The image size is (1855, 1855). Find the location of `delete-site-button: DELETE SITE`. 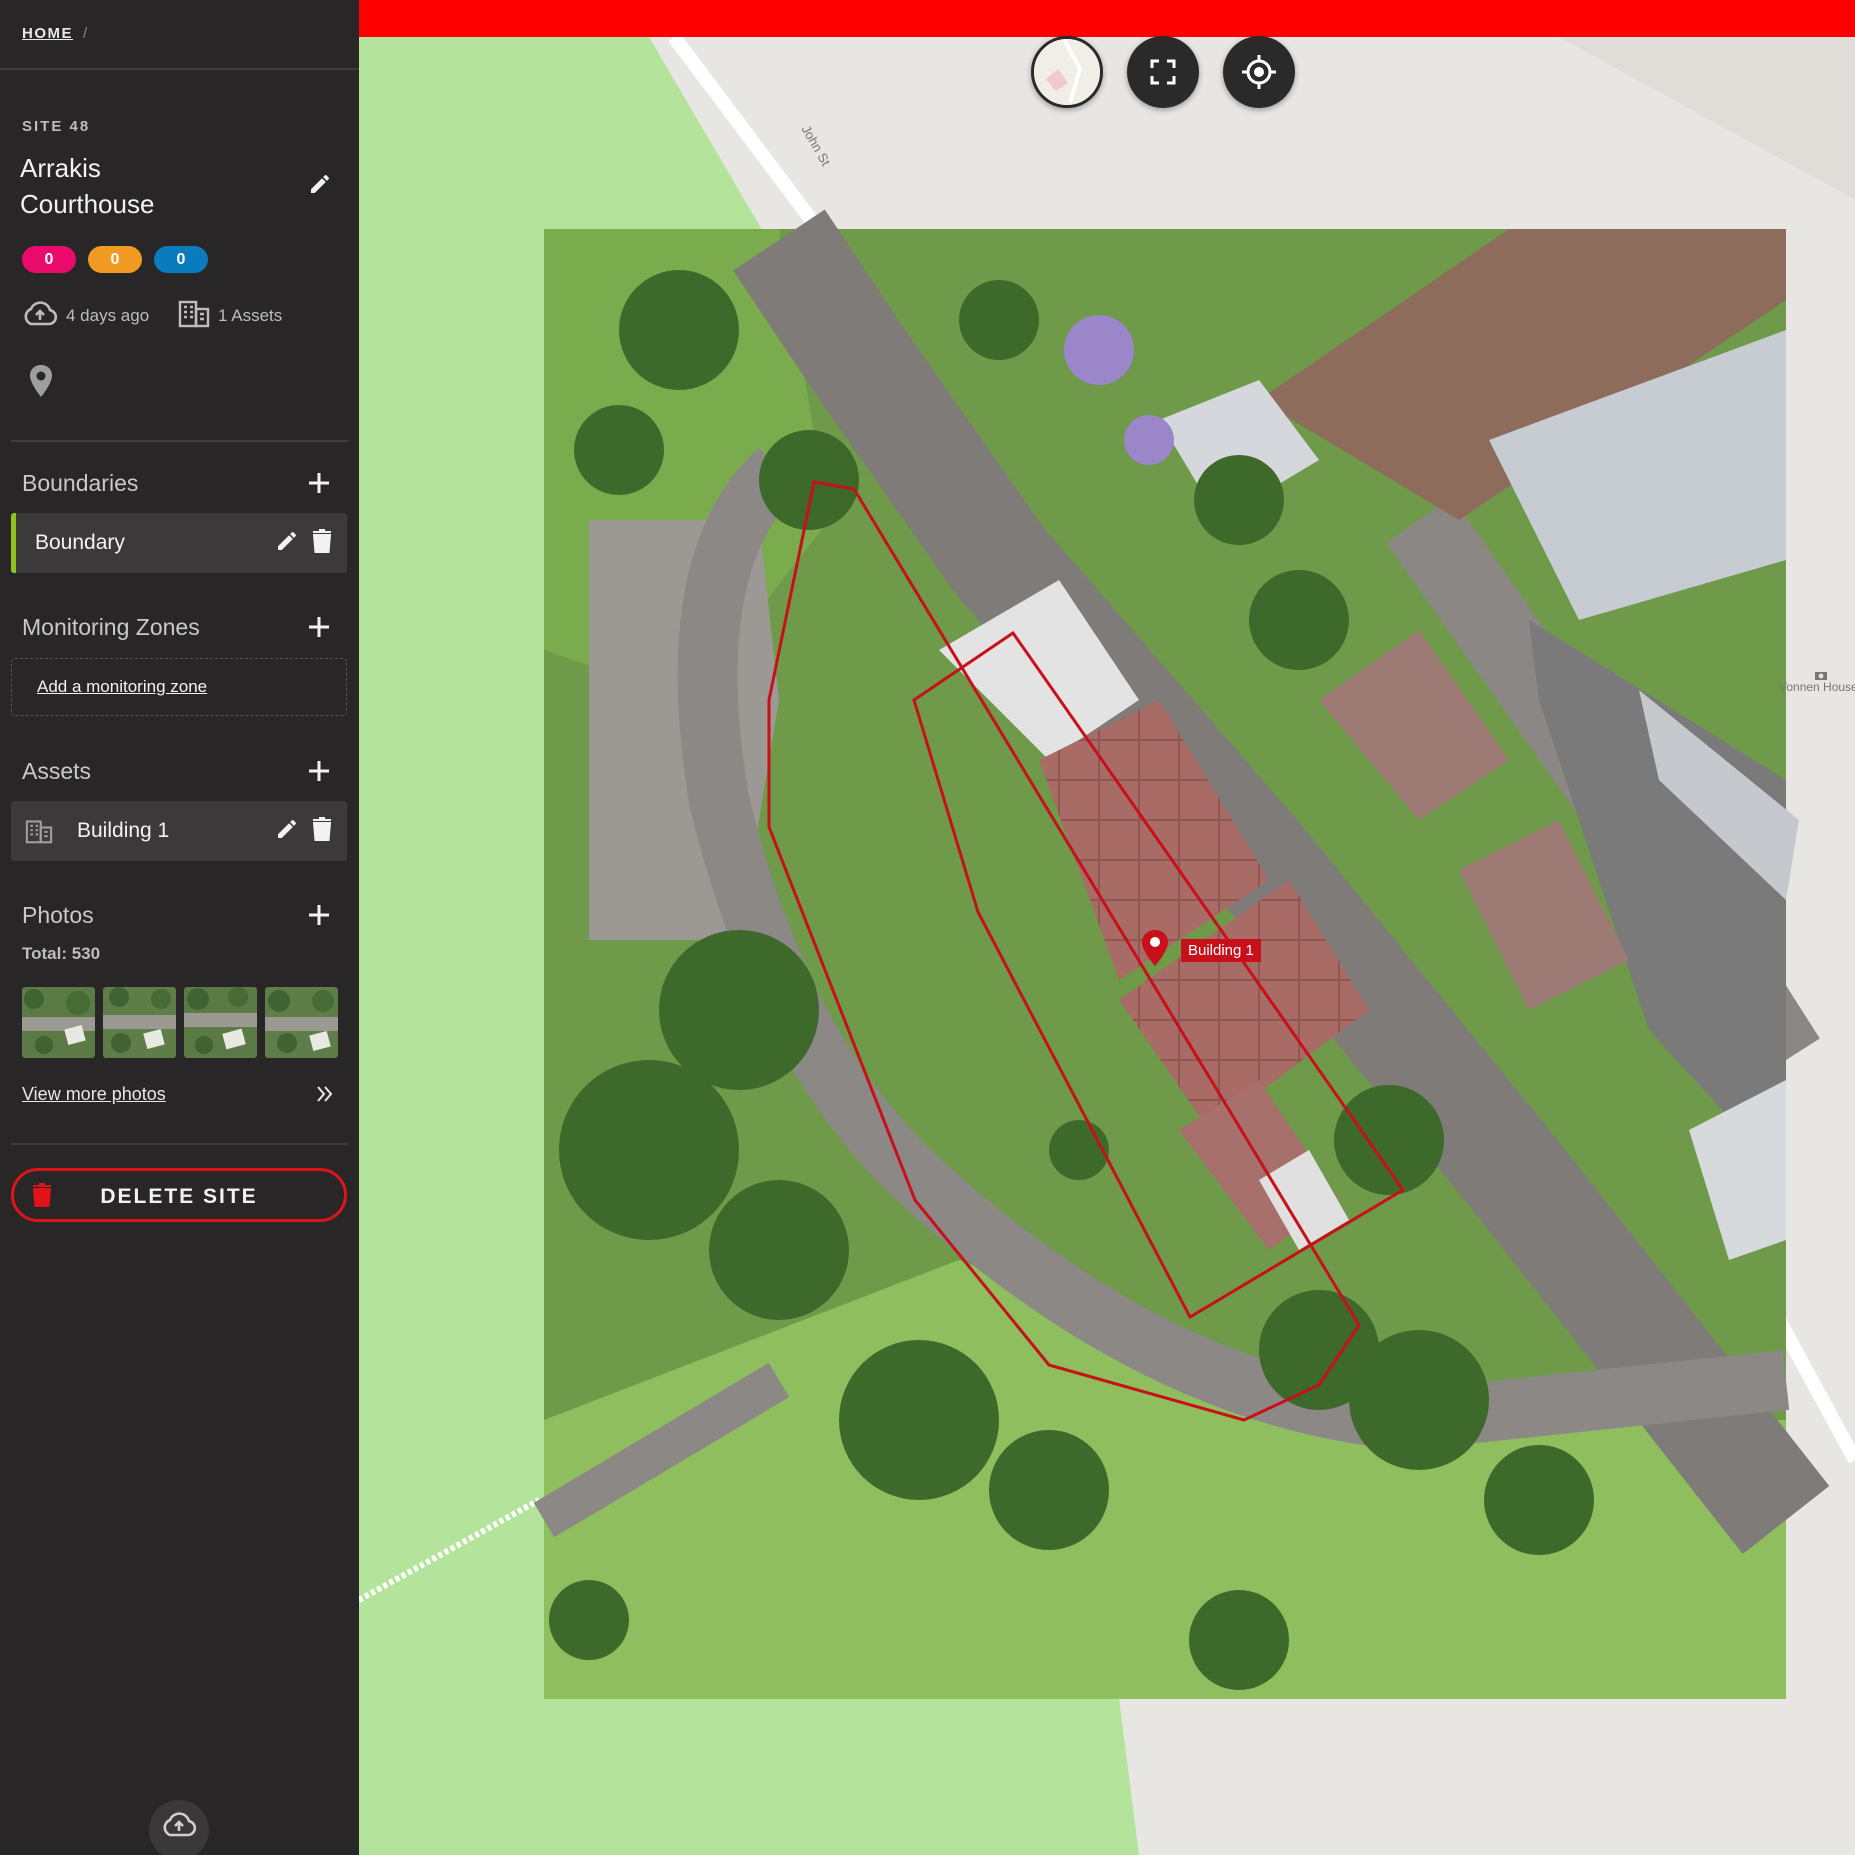

delete-site-button: DELETE SITE is located at coordinates (179, 1195).